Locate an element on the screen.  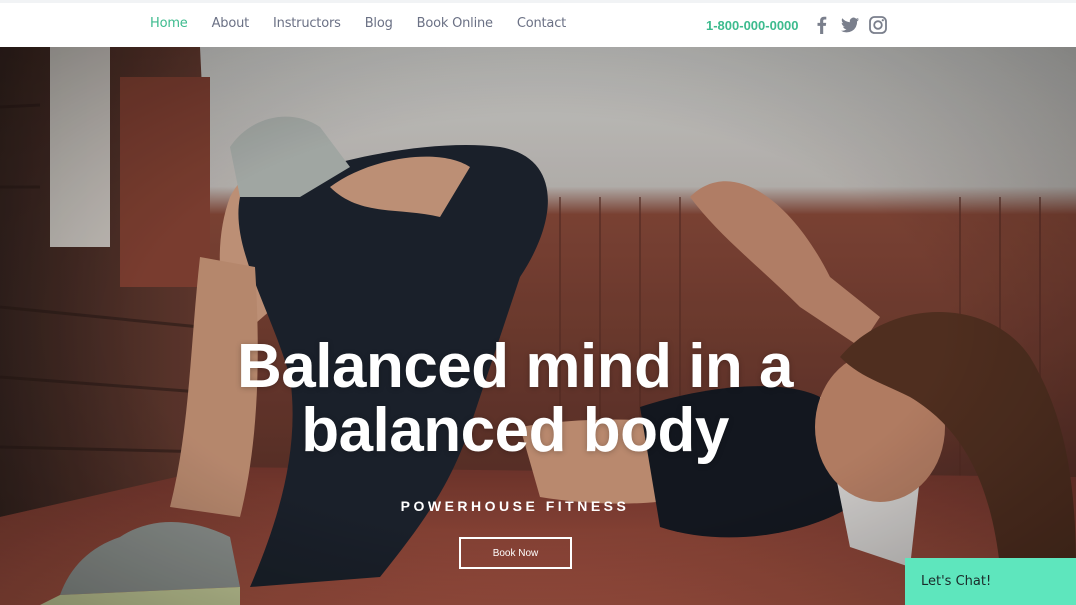
social-links is located at coordinates (850, 25).